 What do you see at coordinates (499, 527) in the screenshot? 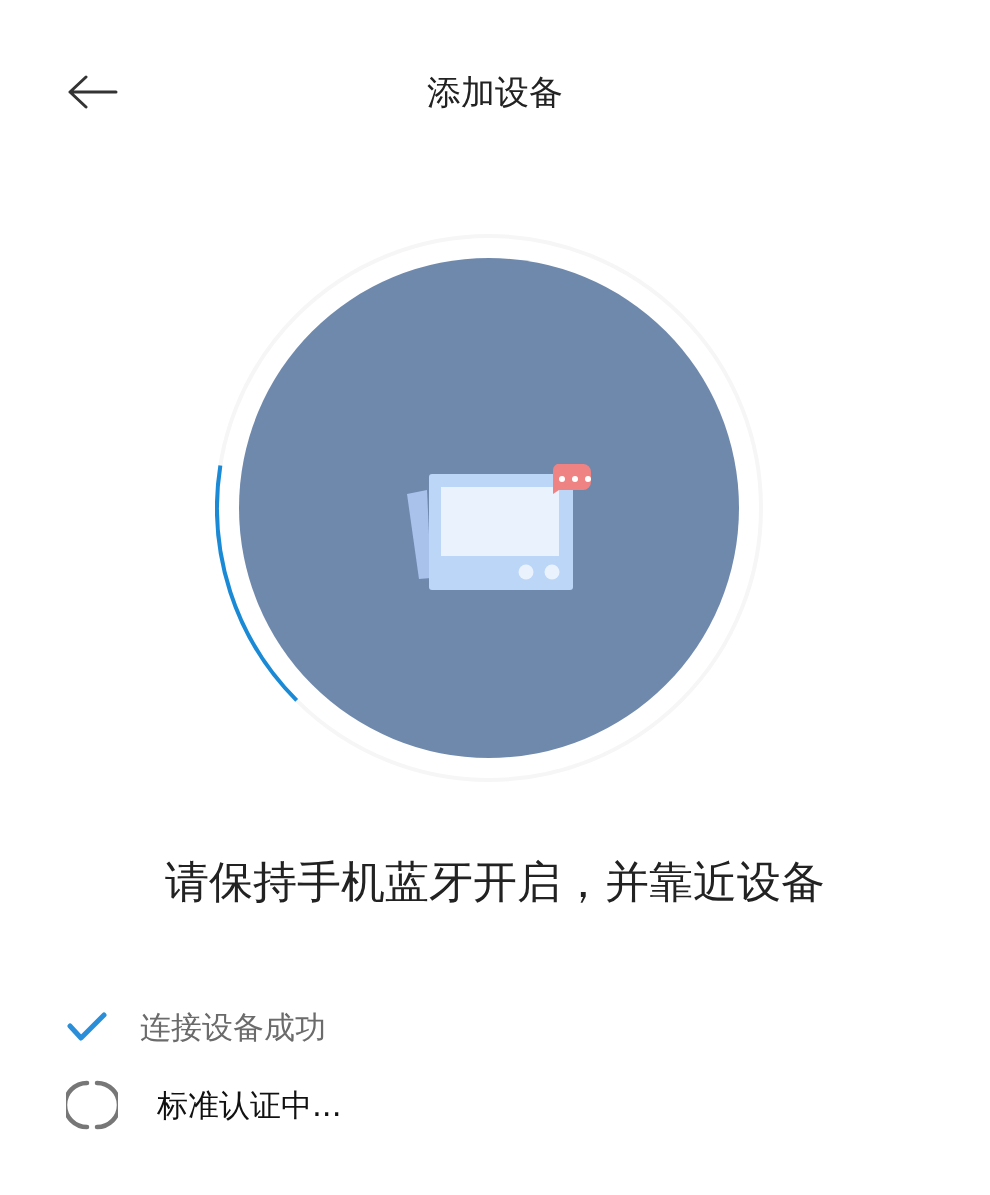
I see `device-icon` at bounding box center [499, 527].